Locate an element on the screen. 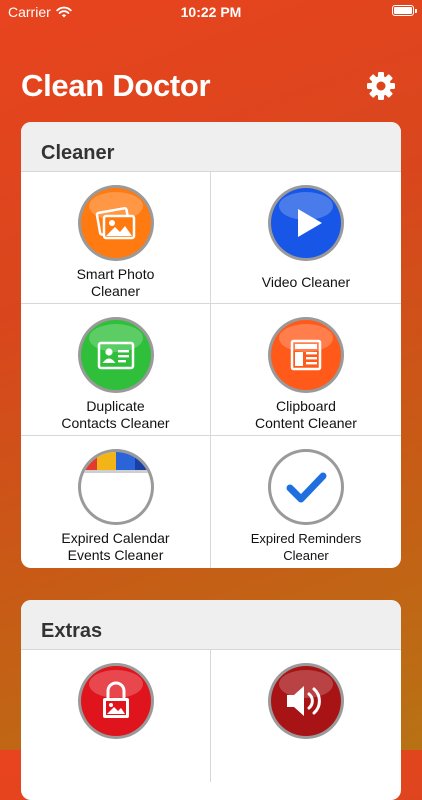 Image resolution: width=422 pixels, height=800 pixels. expired-calendar-events-cleaner-tile: Expired Calendar Events Cleaner is located at coordinates (116, 502).